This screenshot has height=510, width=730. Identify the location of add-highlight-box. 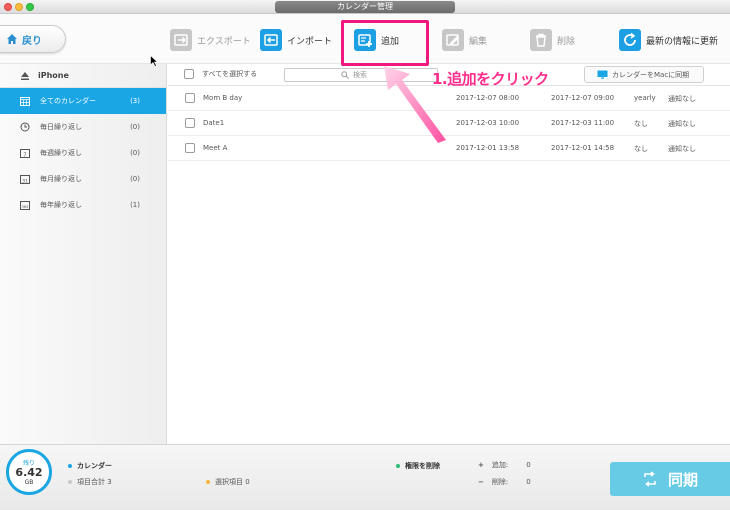
(385, 43).